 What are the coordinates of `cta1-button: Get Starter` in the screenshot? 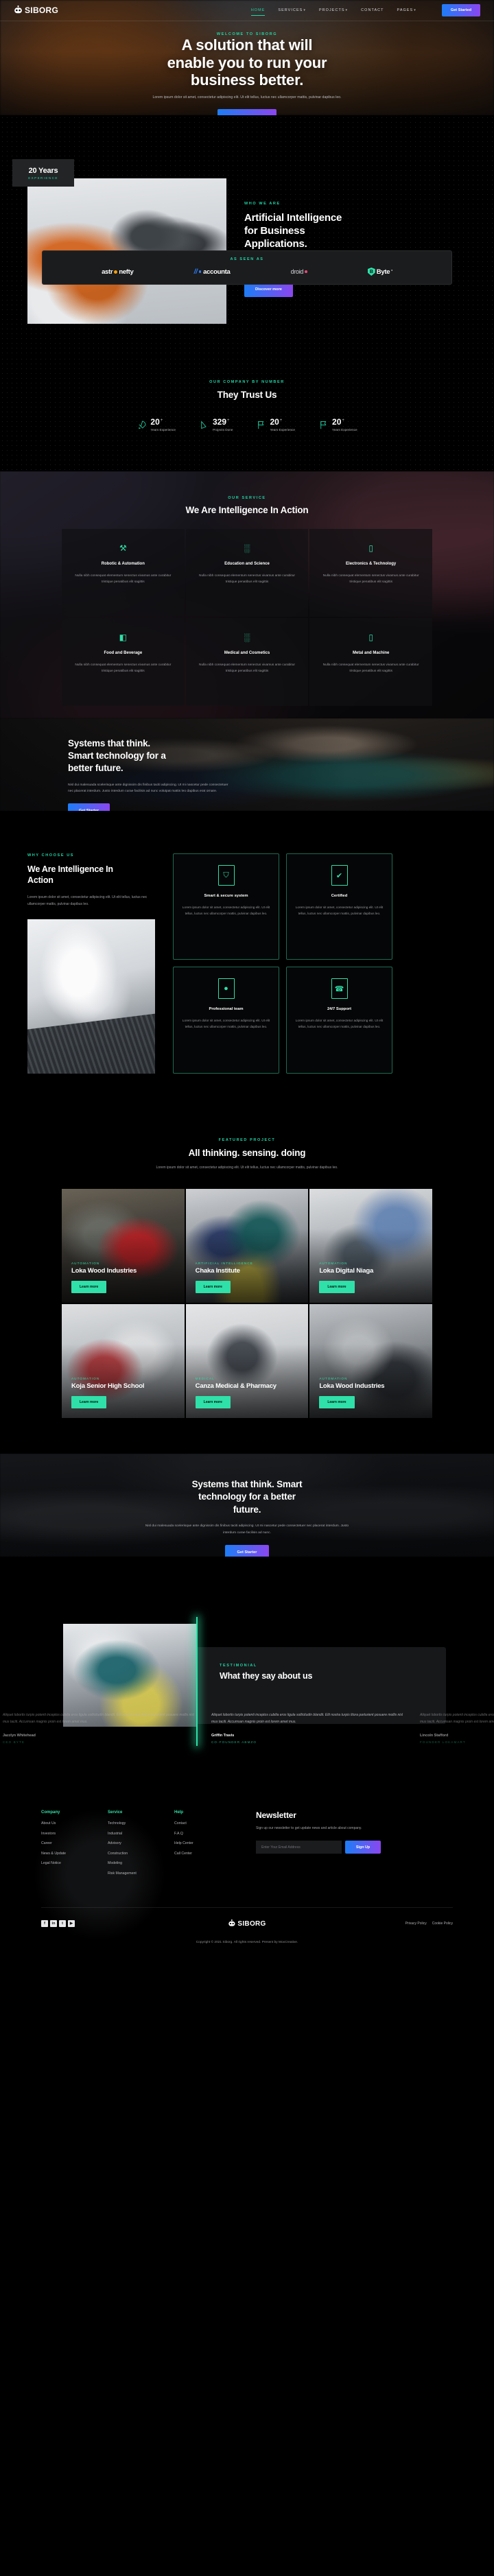 It's located at (89, 807).